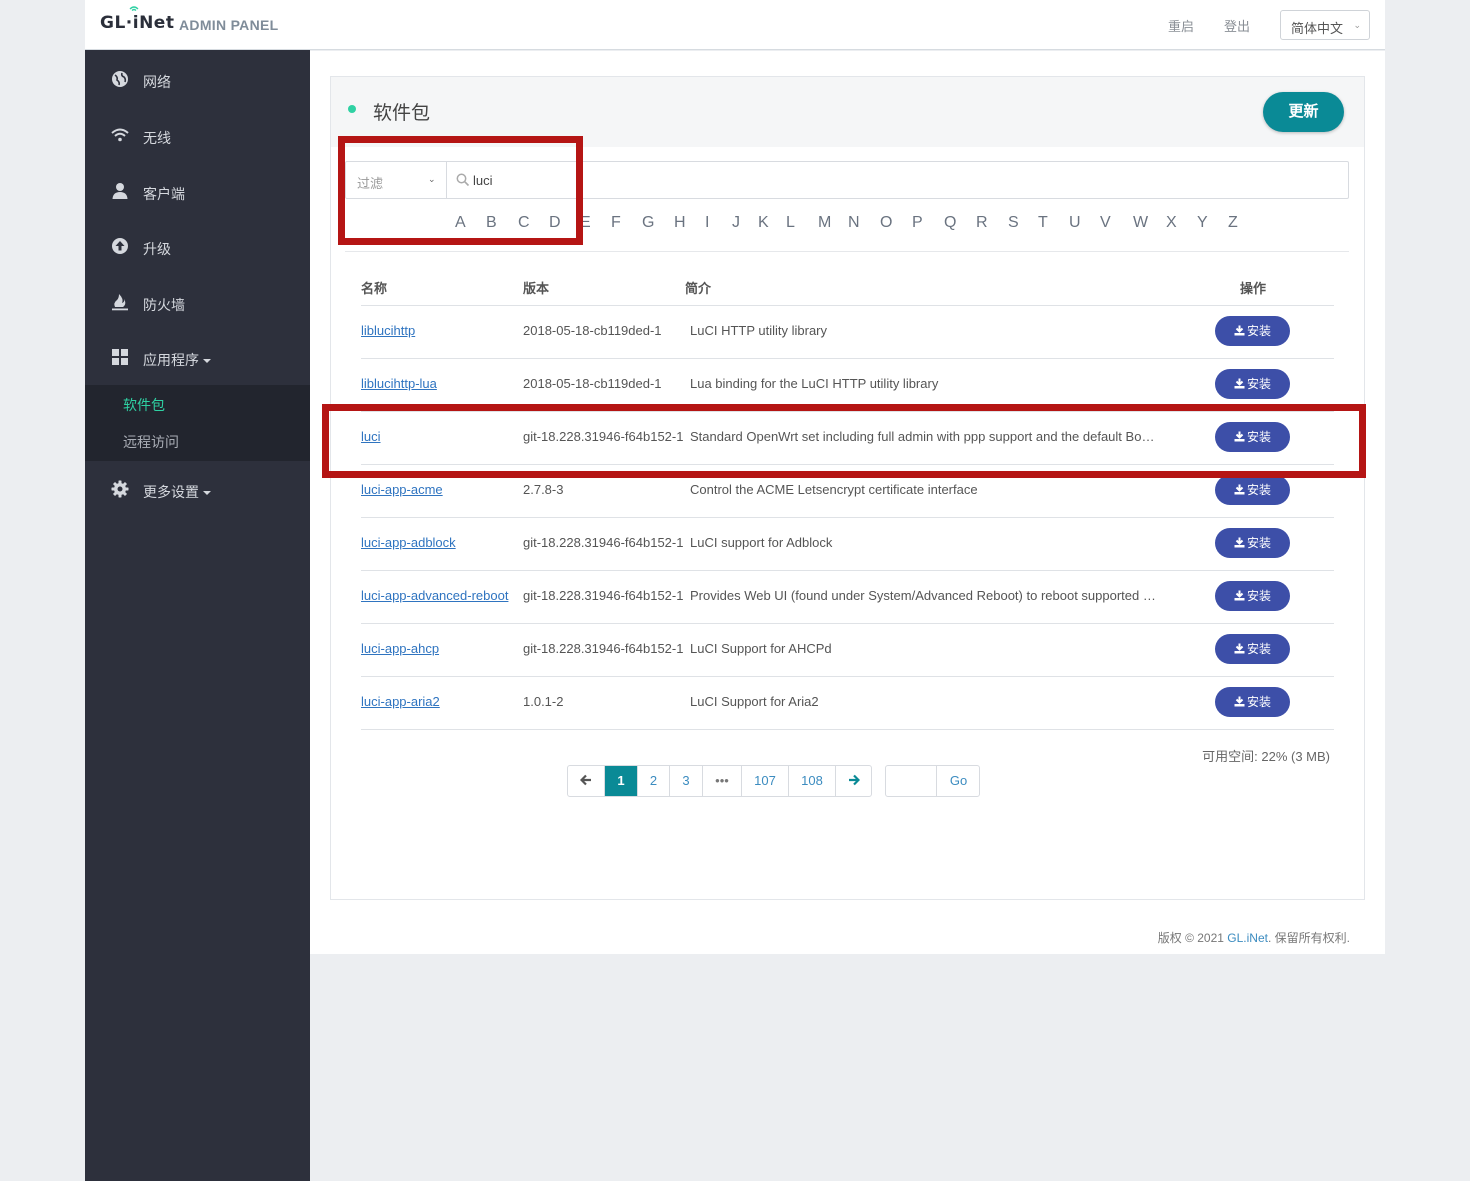 This screenshot has width=1470, height=1181. I want to click on alpha-filter-s: S, so click(1013, 223).